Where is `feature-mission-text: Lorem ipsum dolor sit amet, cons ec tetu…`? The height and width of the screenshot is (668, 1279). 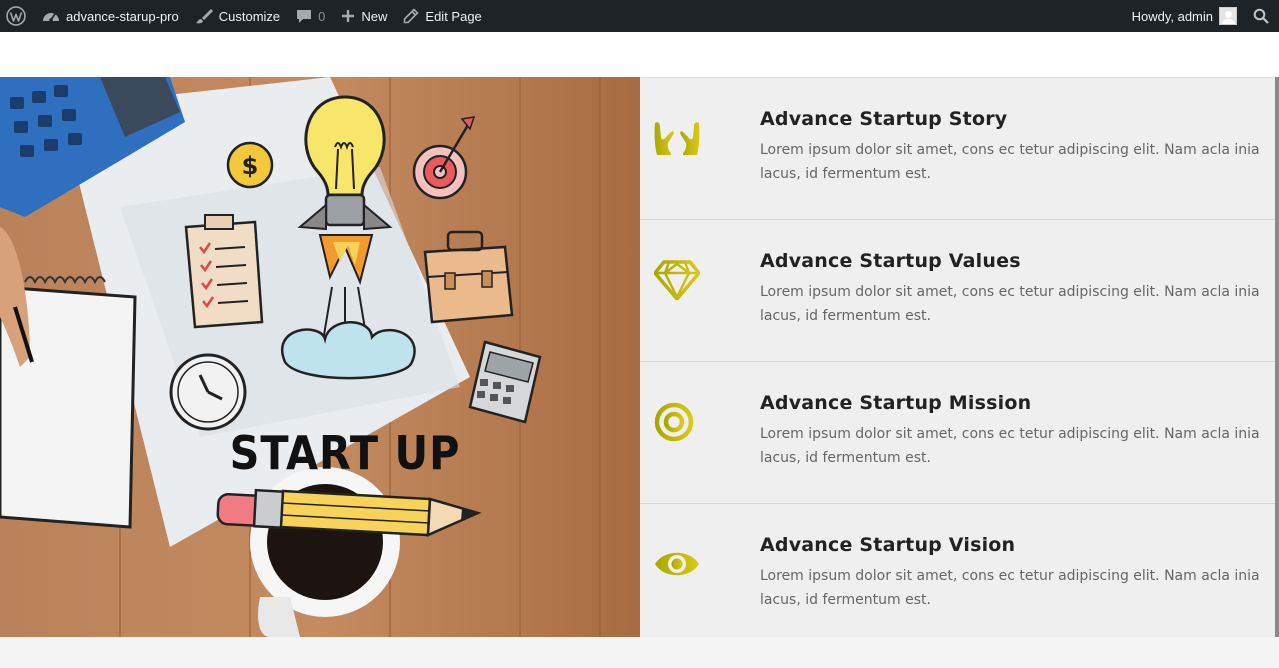
feature-mission-text: Lorem ipsum dolor sit amet, cons ec tetu… is located at coordinates (1010, 446).